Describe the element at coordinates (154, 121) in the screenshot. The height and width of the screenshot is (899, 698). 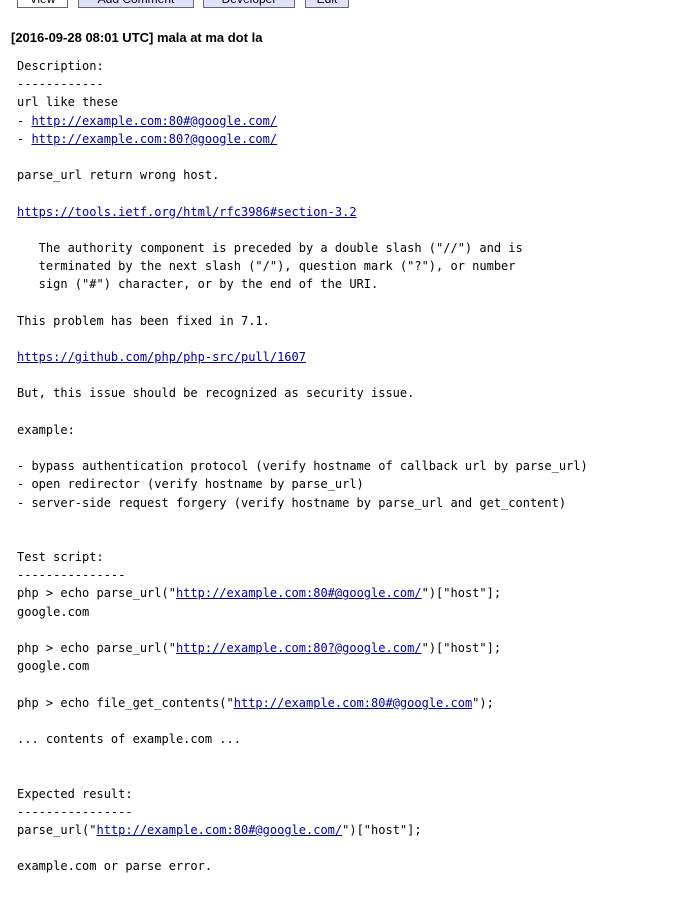
I see `example-link-hash: http://example.com:80#@google.com/` at that location.